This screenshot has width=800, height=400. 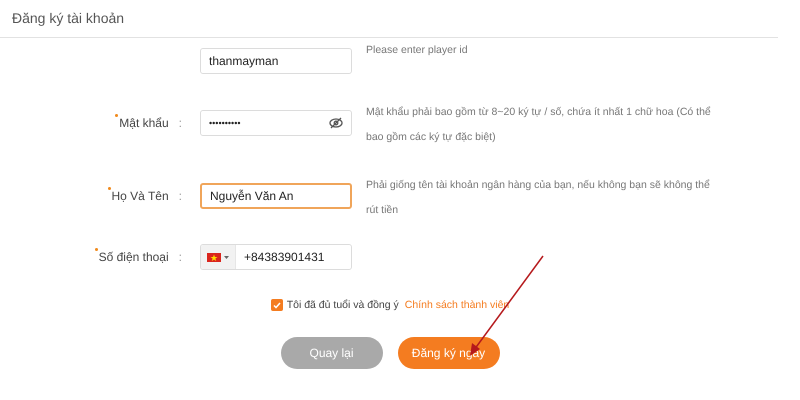 I want to click on field-hint: Please enter player id, so click(x=417, y=50).